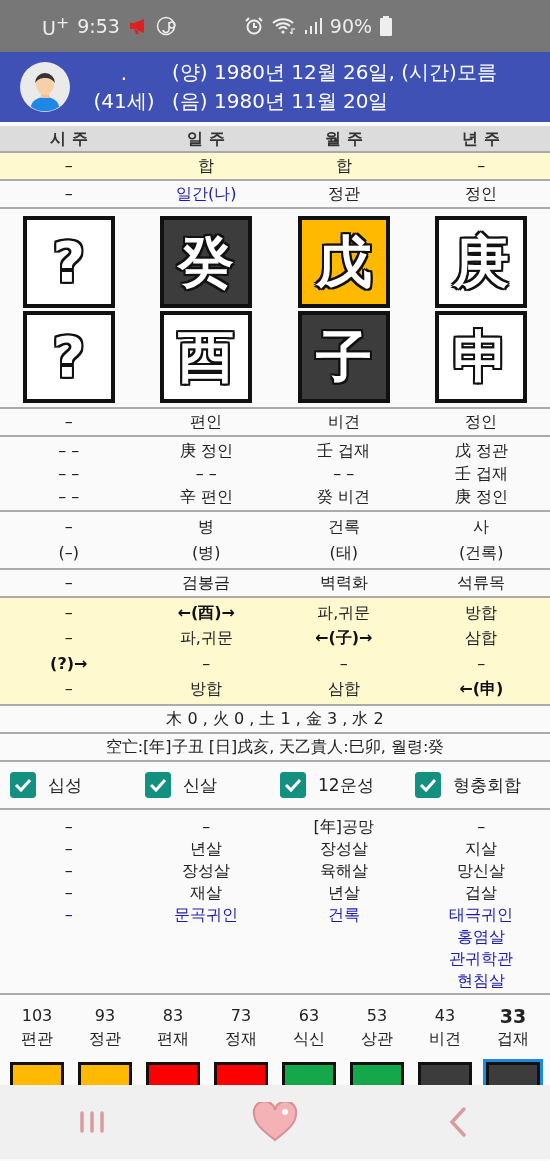  Describe the element at coordinates (45, 87) in the screenshot. I see `avatar-icon` at that location.